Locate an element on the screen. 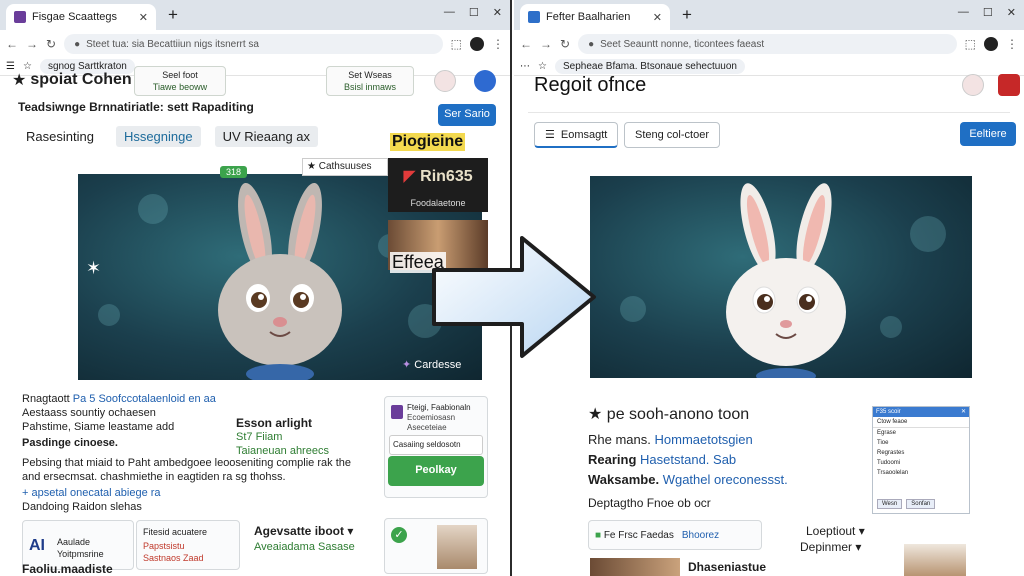 This screenshot has height=576, width=1024. bottom-thumb-card: ✓ is located at coordinates (436, 546).